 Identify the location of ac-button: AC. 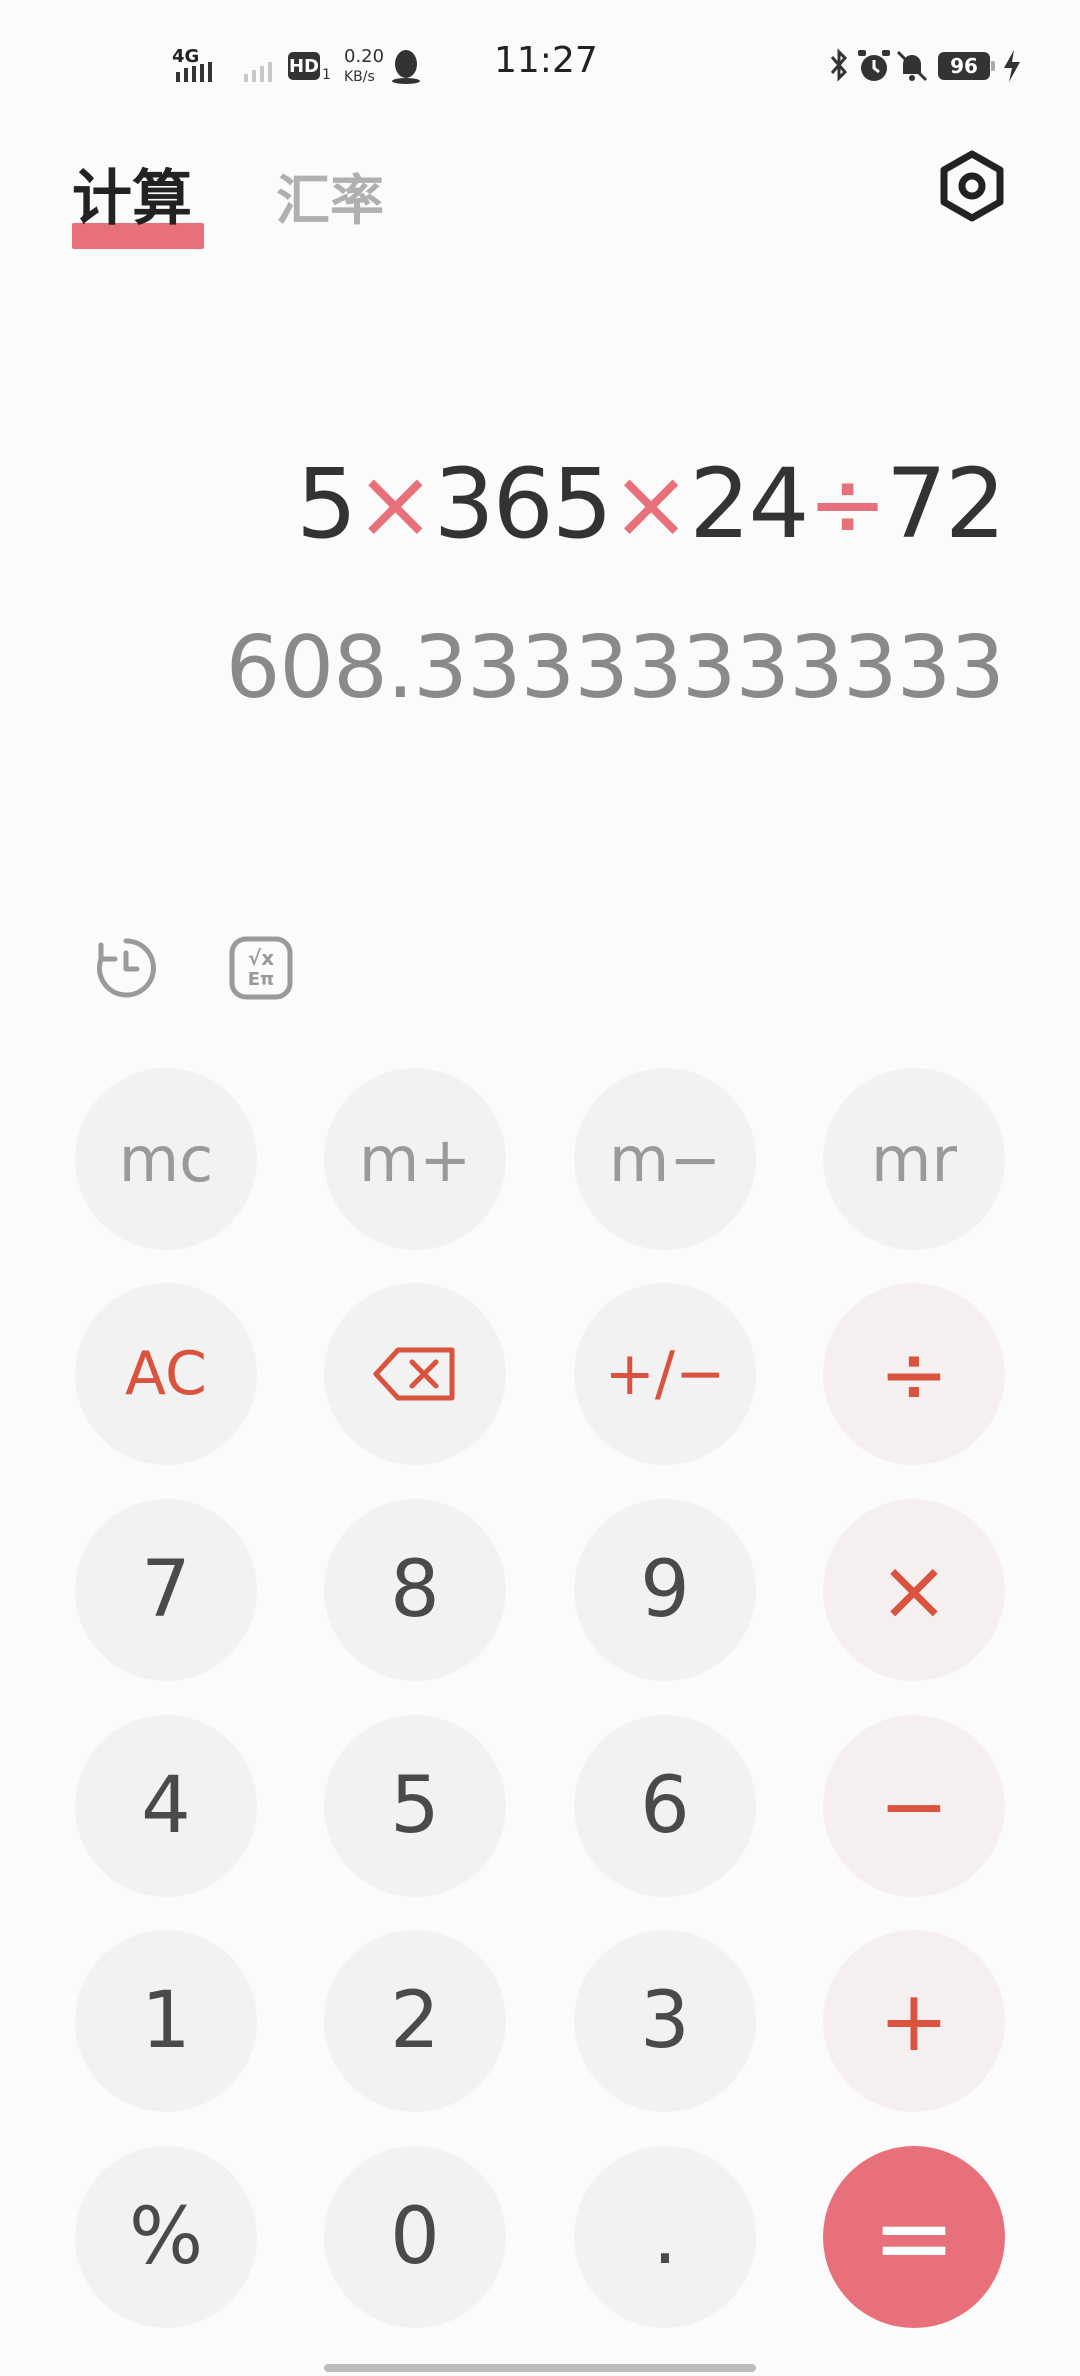
(166, 1374).